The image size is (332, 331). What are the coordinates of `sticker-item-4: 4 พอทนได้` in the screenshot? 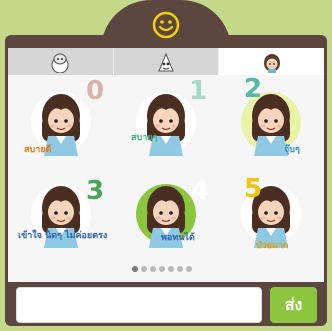 It's located at (166, 211).